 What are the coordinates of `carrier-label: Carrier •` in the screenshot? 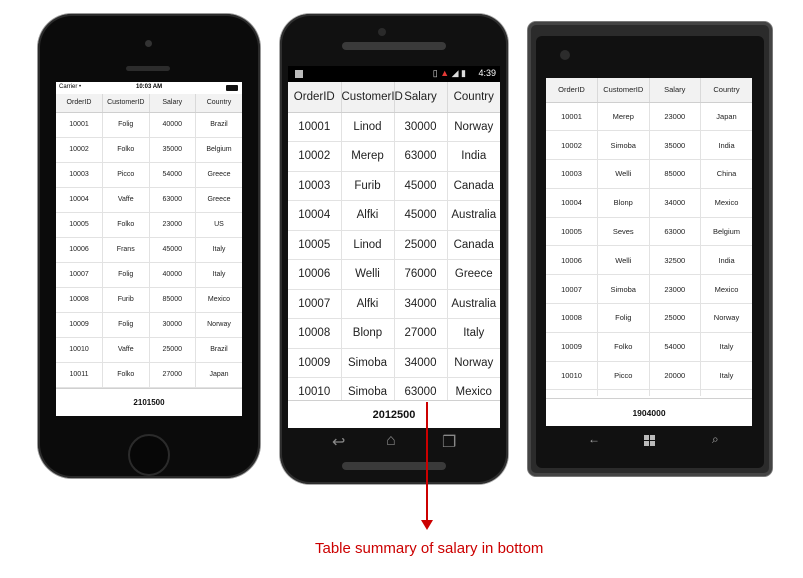 It's located at (70, 87).